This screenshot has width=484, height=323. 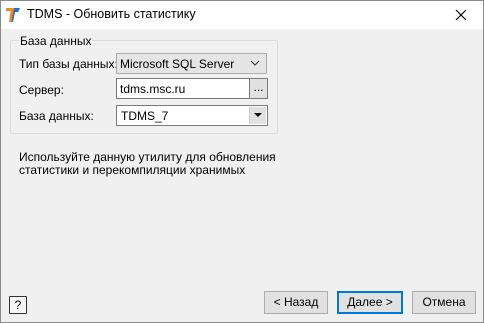 I want to click on chevron-down-icon, so click(x=255, y=63).